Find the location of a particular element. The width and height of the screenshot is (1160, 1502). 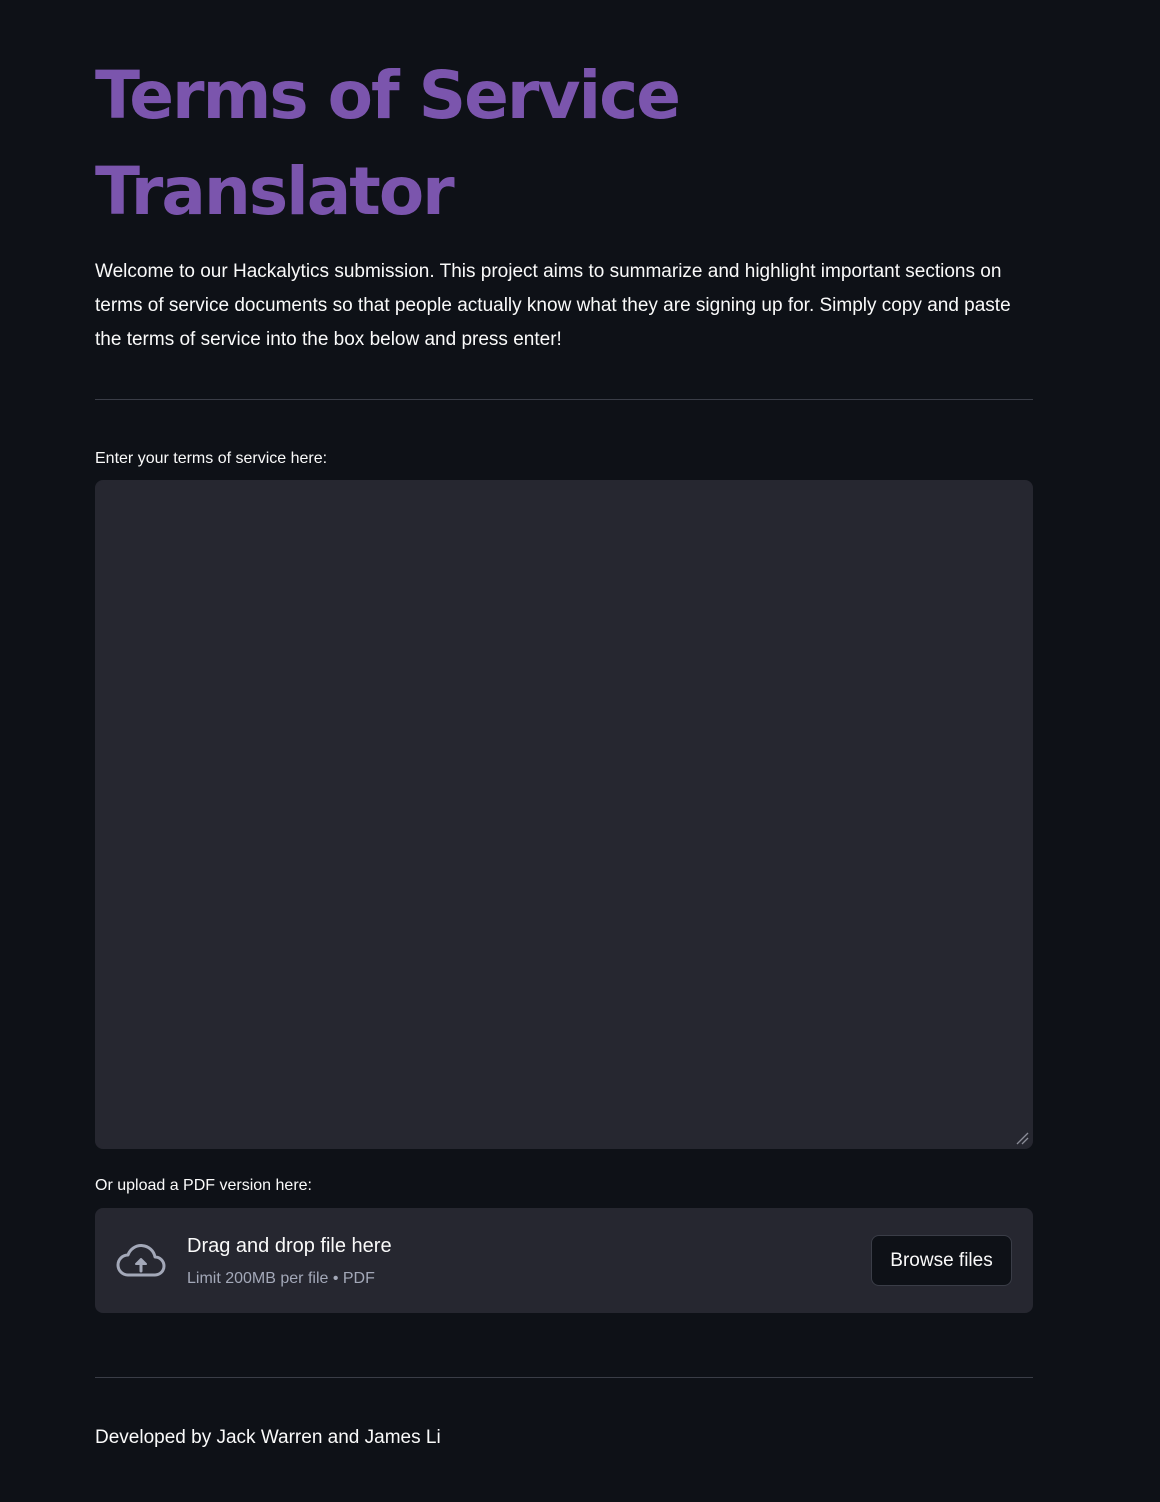

tos-input-label: Enter your terms of service here: is located at coordinates (211, 458).